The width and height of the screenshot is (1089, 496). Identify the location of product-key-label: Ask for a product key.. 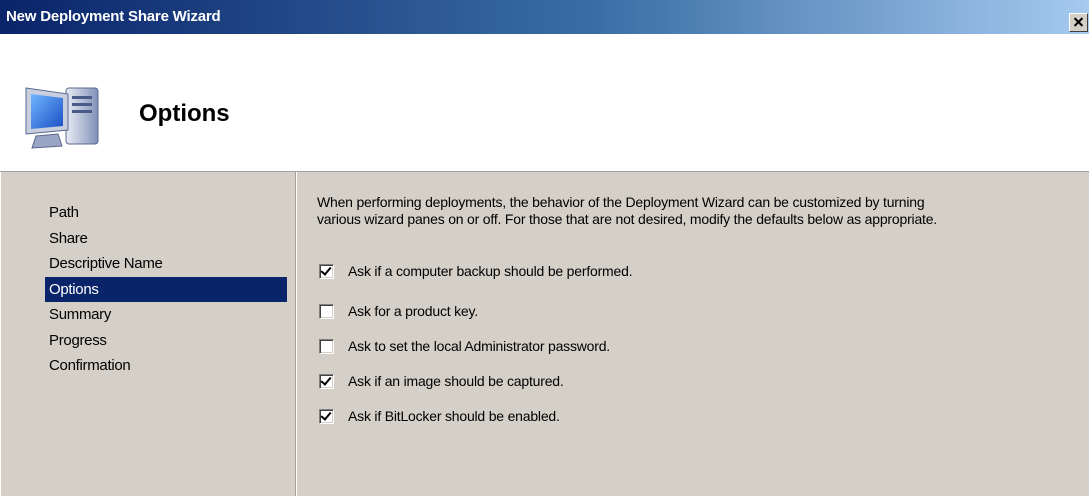
(413, 311).